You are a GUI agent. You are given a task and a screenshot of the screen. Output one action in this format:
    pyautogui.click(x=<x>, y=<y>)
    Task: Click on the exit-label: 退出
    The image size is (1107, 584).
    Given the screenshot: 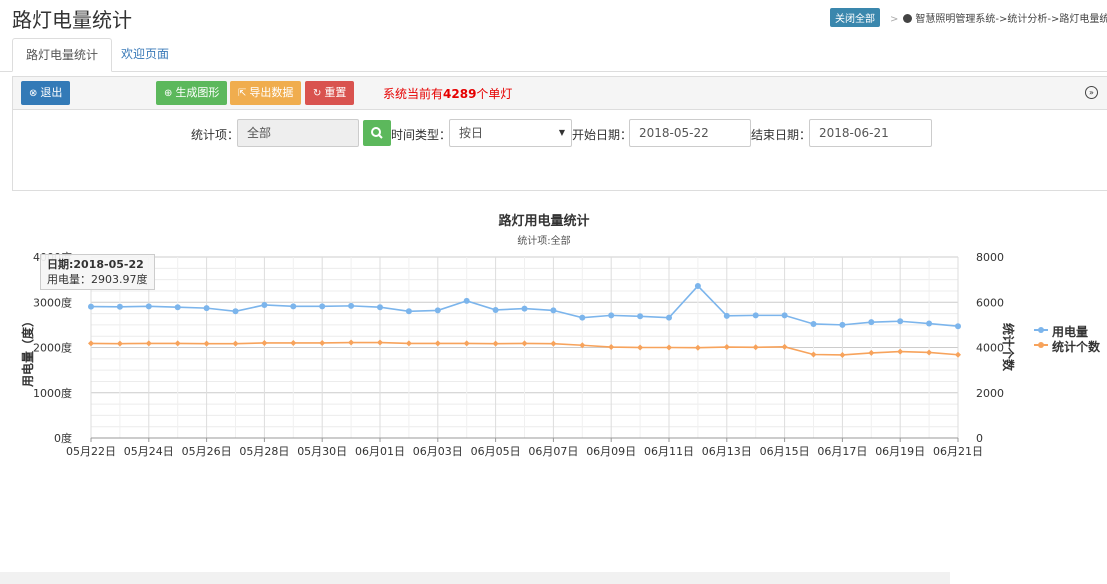 What is the action you would take?
    pyautogui.click(x=51, y=92)
    